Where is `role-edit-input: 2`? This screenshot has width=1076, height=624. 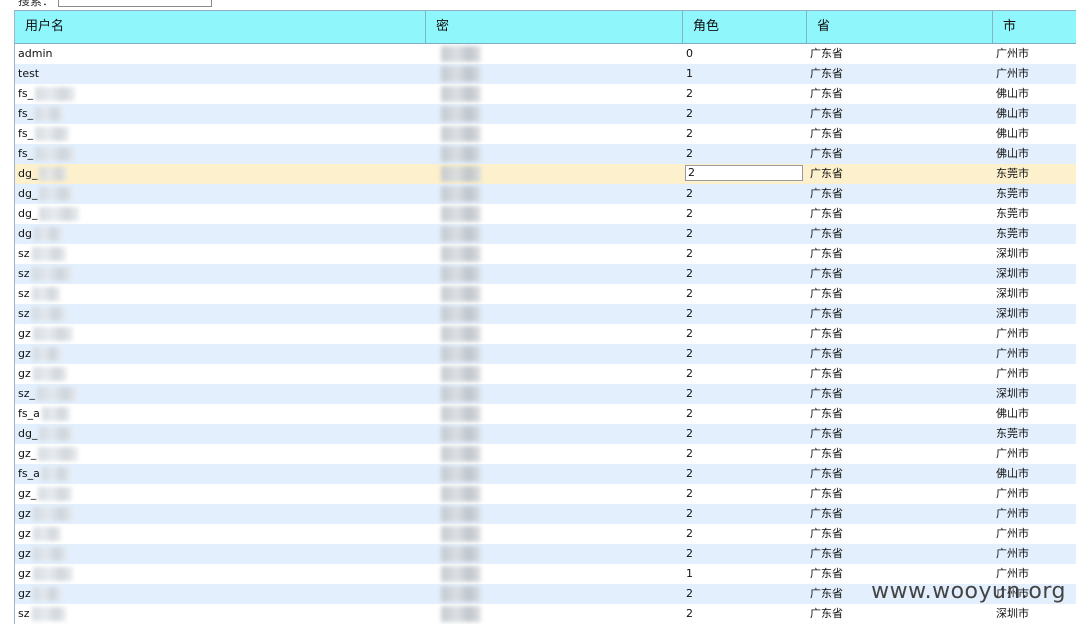 role-edit-input: 2 is located at coordinates (744, 173).